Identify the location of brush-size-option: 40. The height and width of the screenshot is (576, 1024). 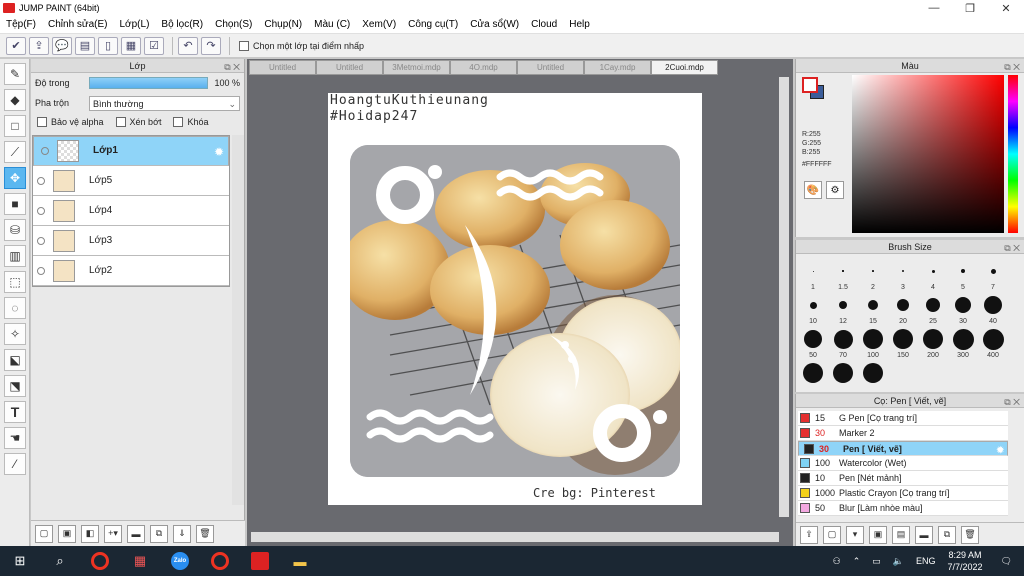
(993, 309).